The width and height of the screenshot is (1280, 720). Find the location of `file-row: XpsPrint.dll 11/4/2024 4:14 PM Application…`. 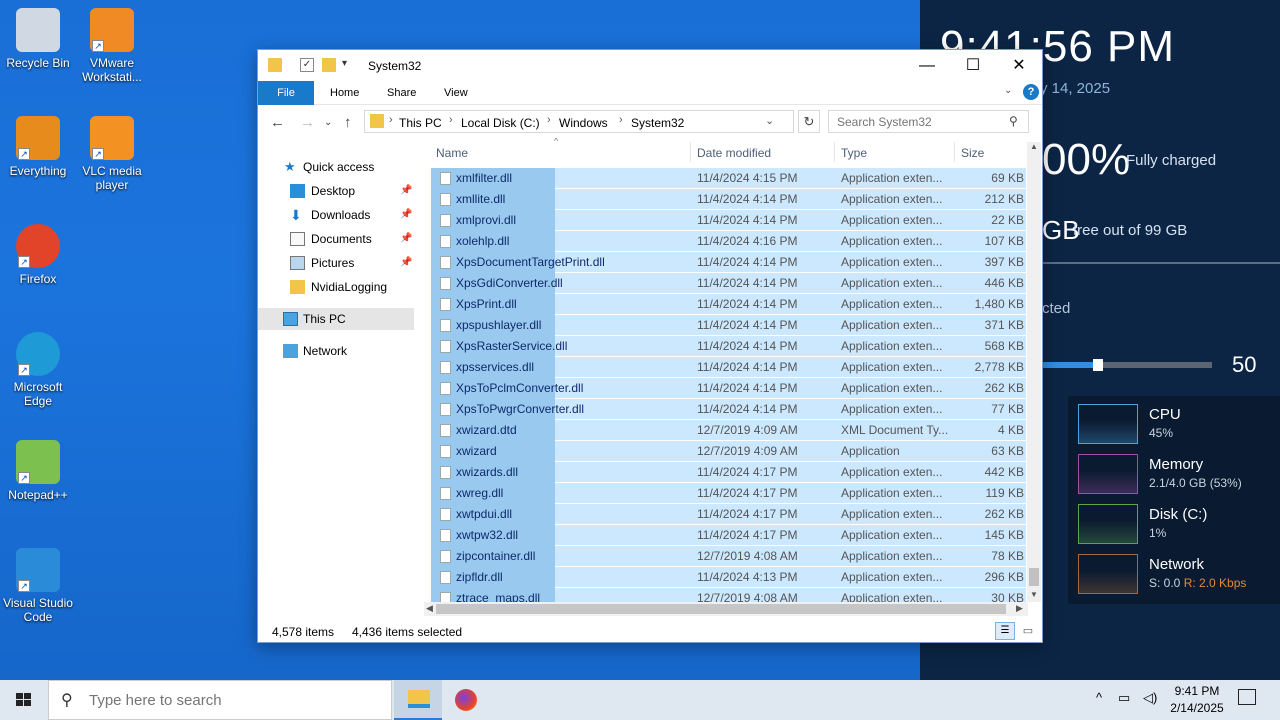

file-row: XpsPrint.dll 11/4/2024 4:14 PM Application… is located at coordinates (727, 304).